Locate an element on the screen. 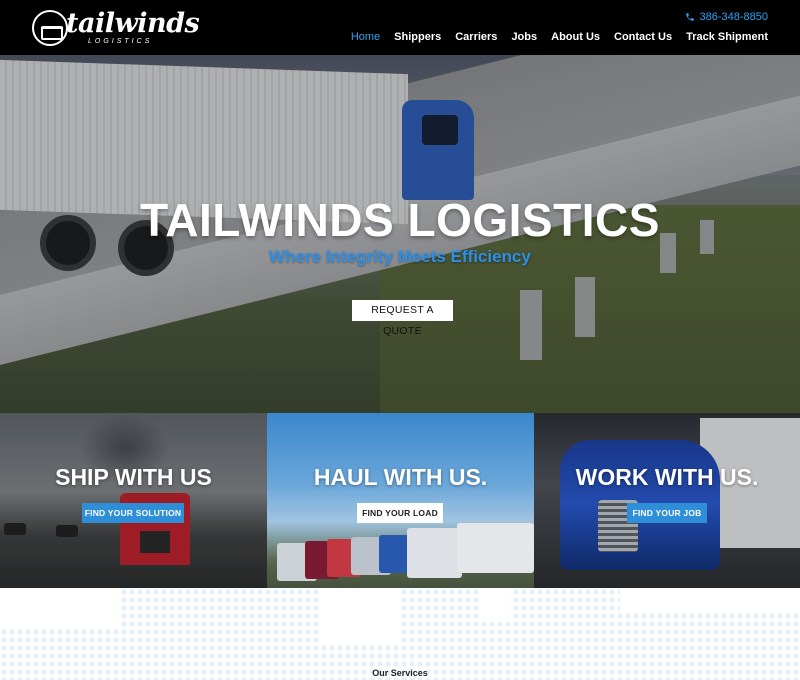 The image size is (800, 680). hero-title: TAILWINDS LOGISTICS is located at coordinates (400, 220).